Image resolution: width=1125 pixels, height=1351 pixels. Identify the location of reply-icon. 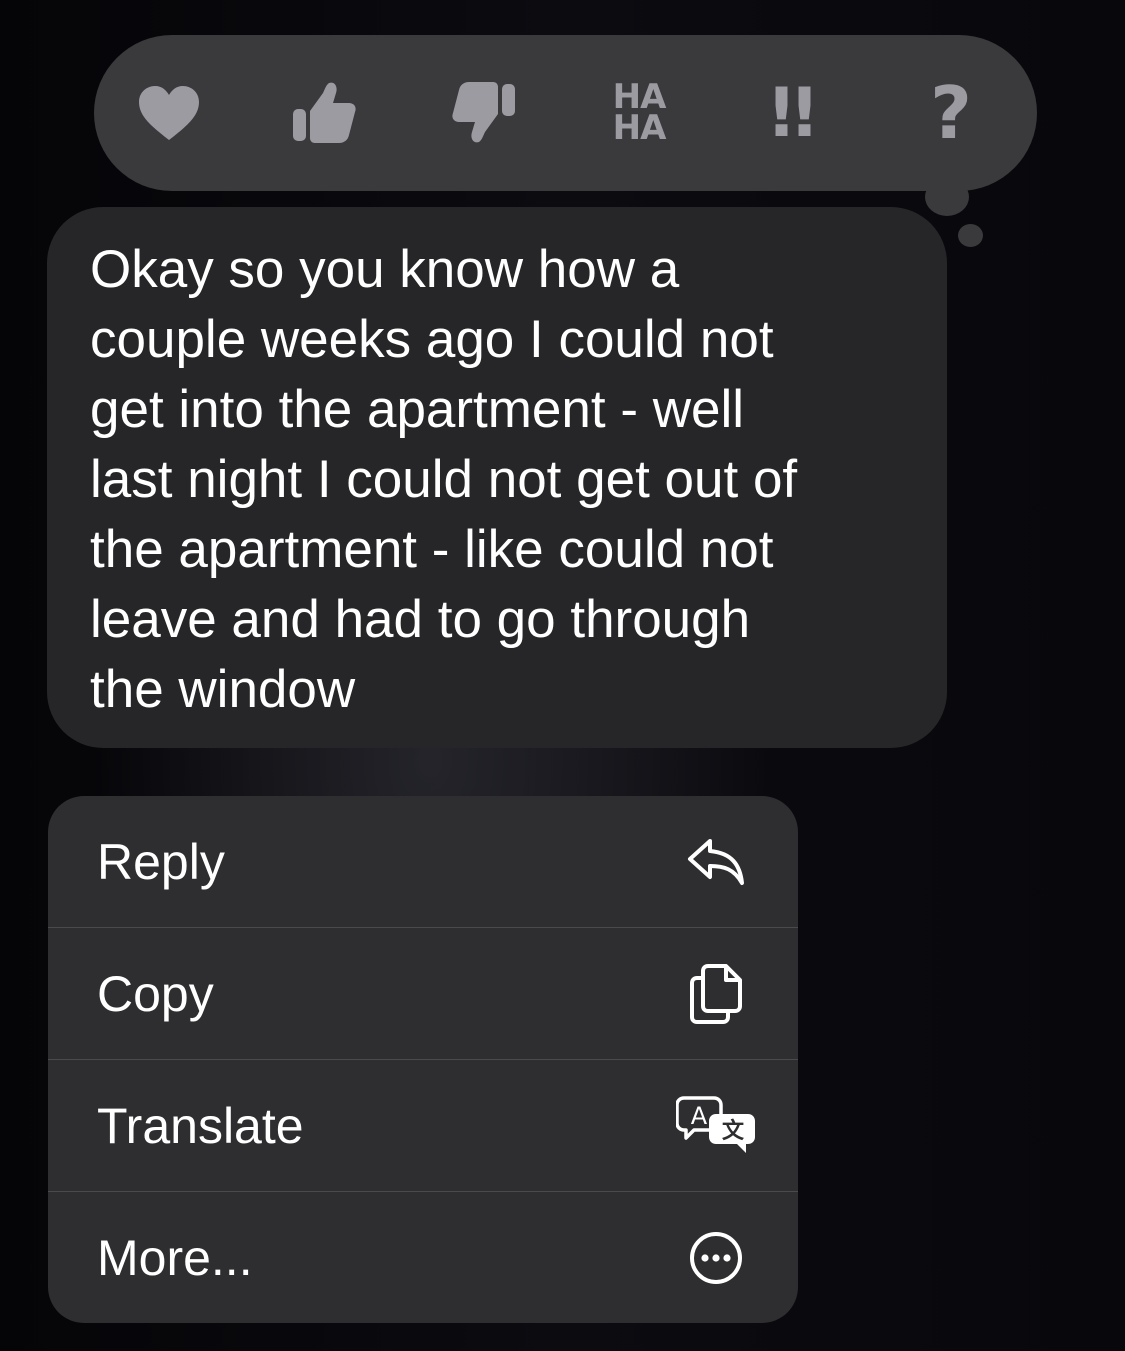
(716, 862).